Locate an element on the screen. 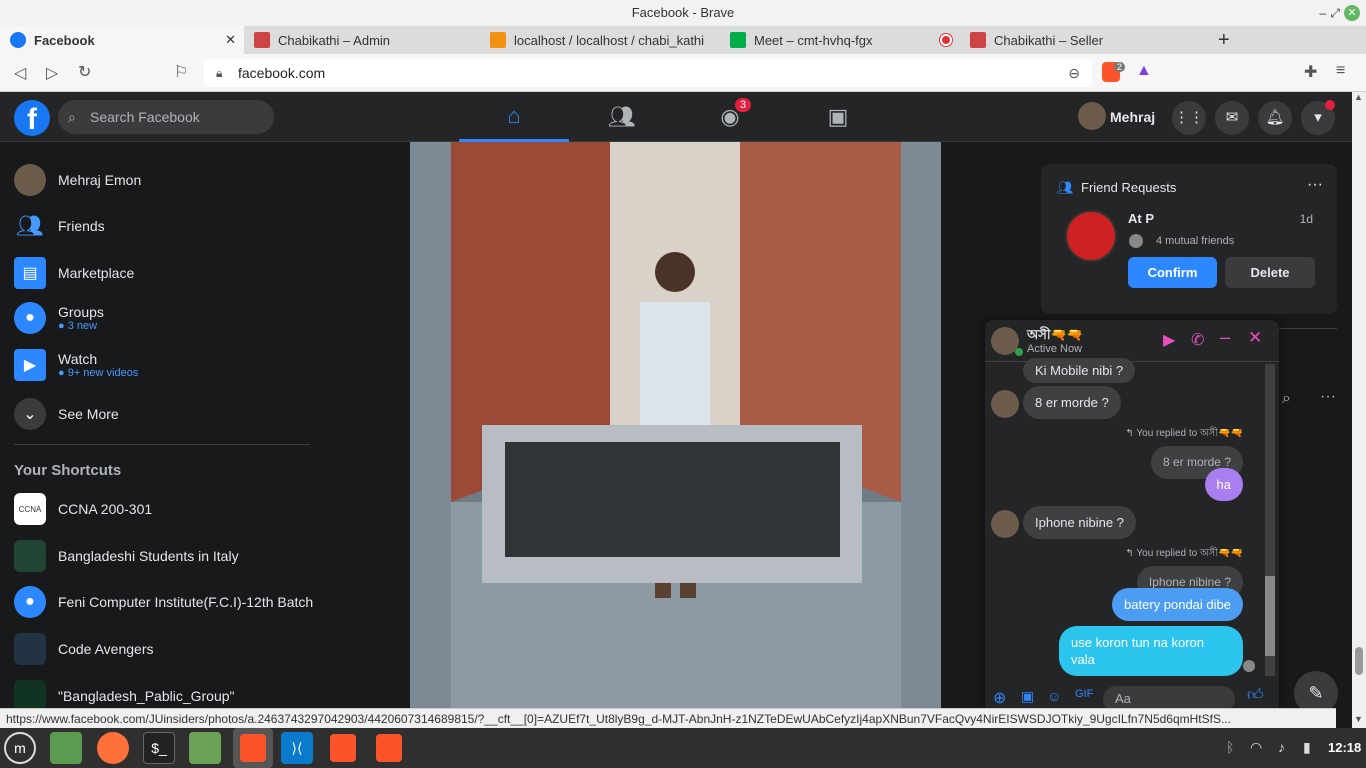 The image size is (1366, 768). browser-toolbar: ◁ ▷ ↻ ⚐ 🔒︎ facebook.com ⊖ 2 ▲ ✚ ≡ is located at coordinates (683, 73).